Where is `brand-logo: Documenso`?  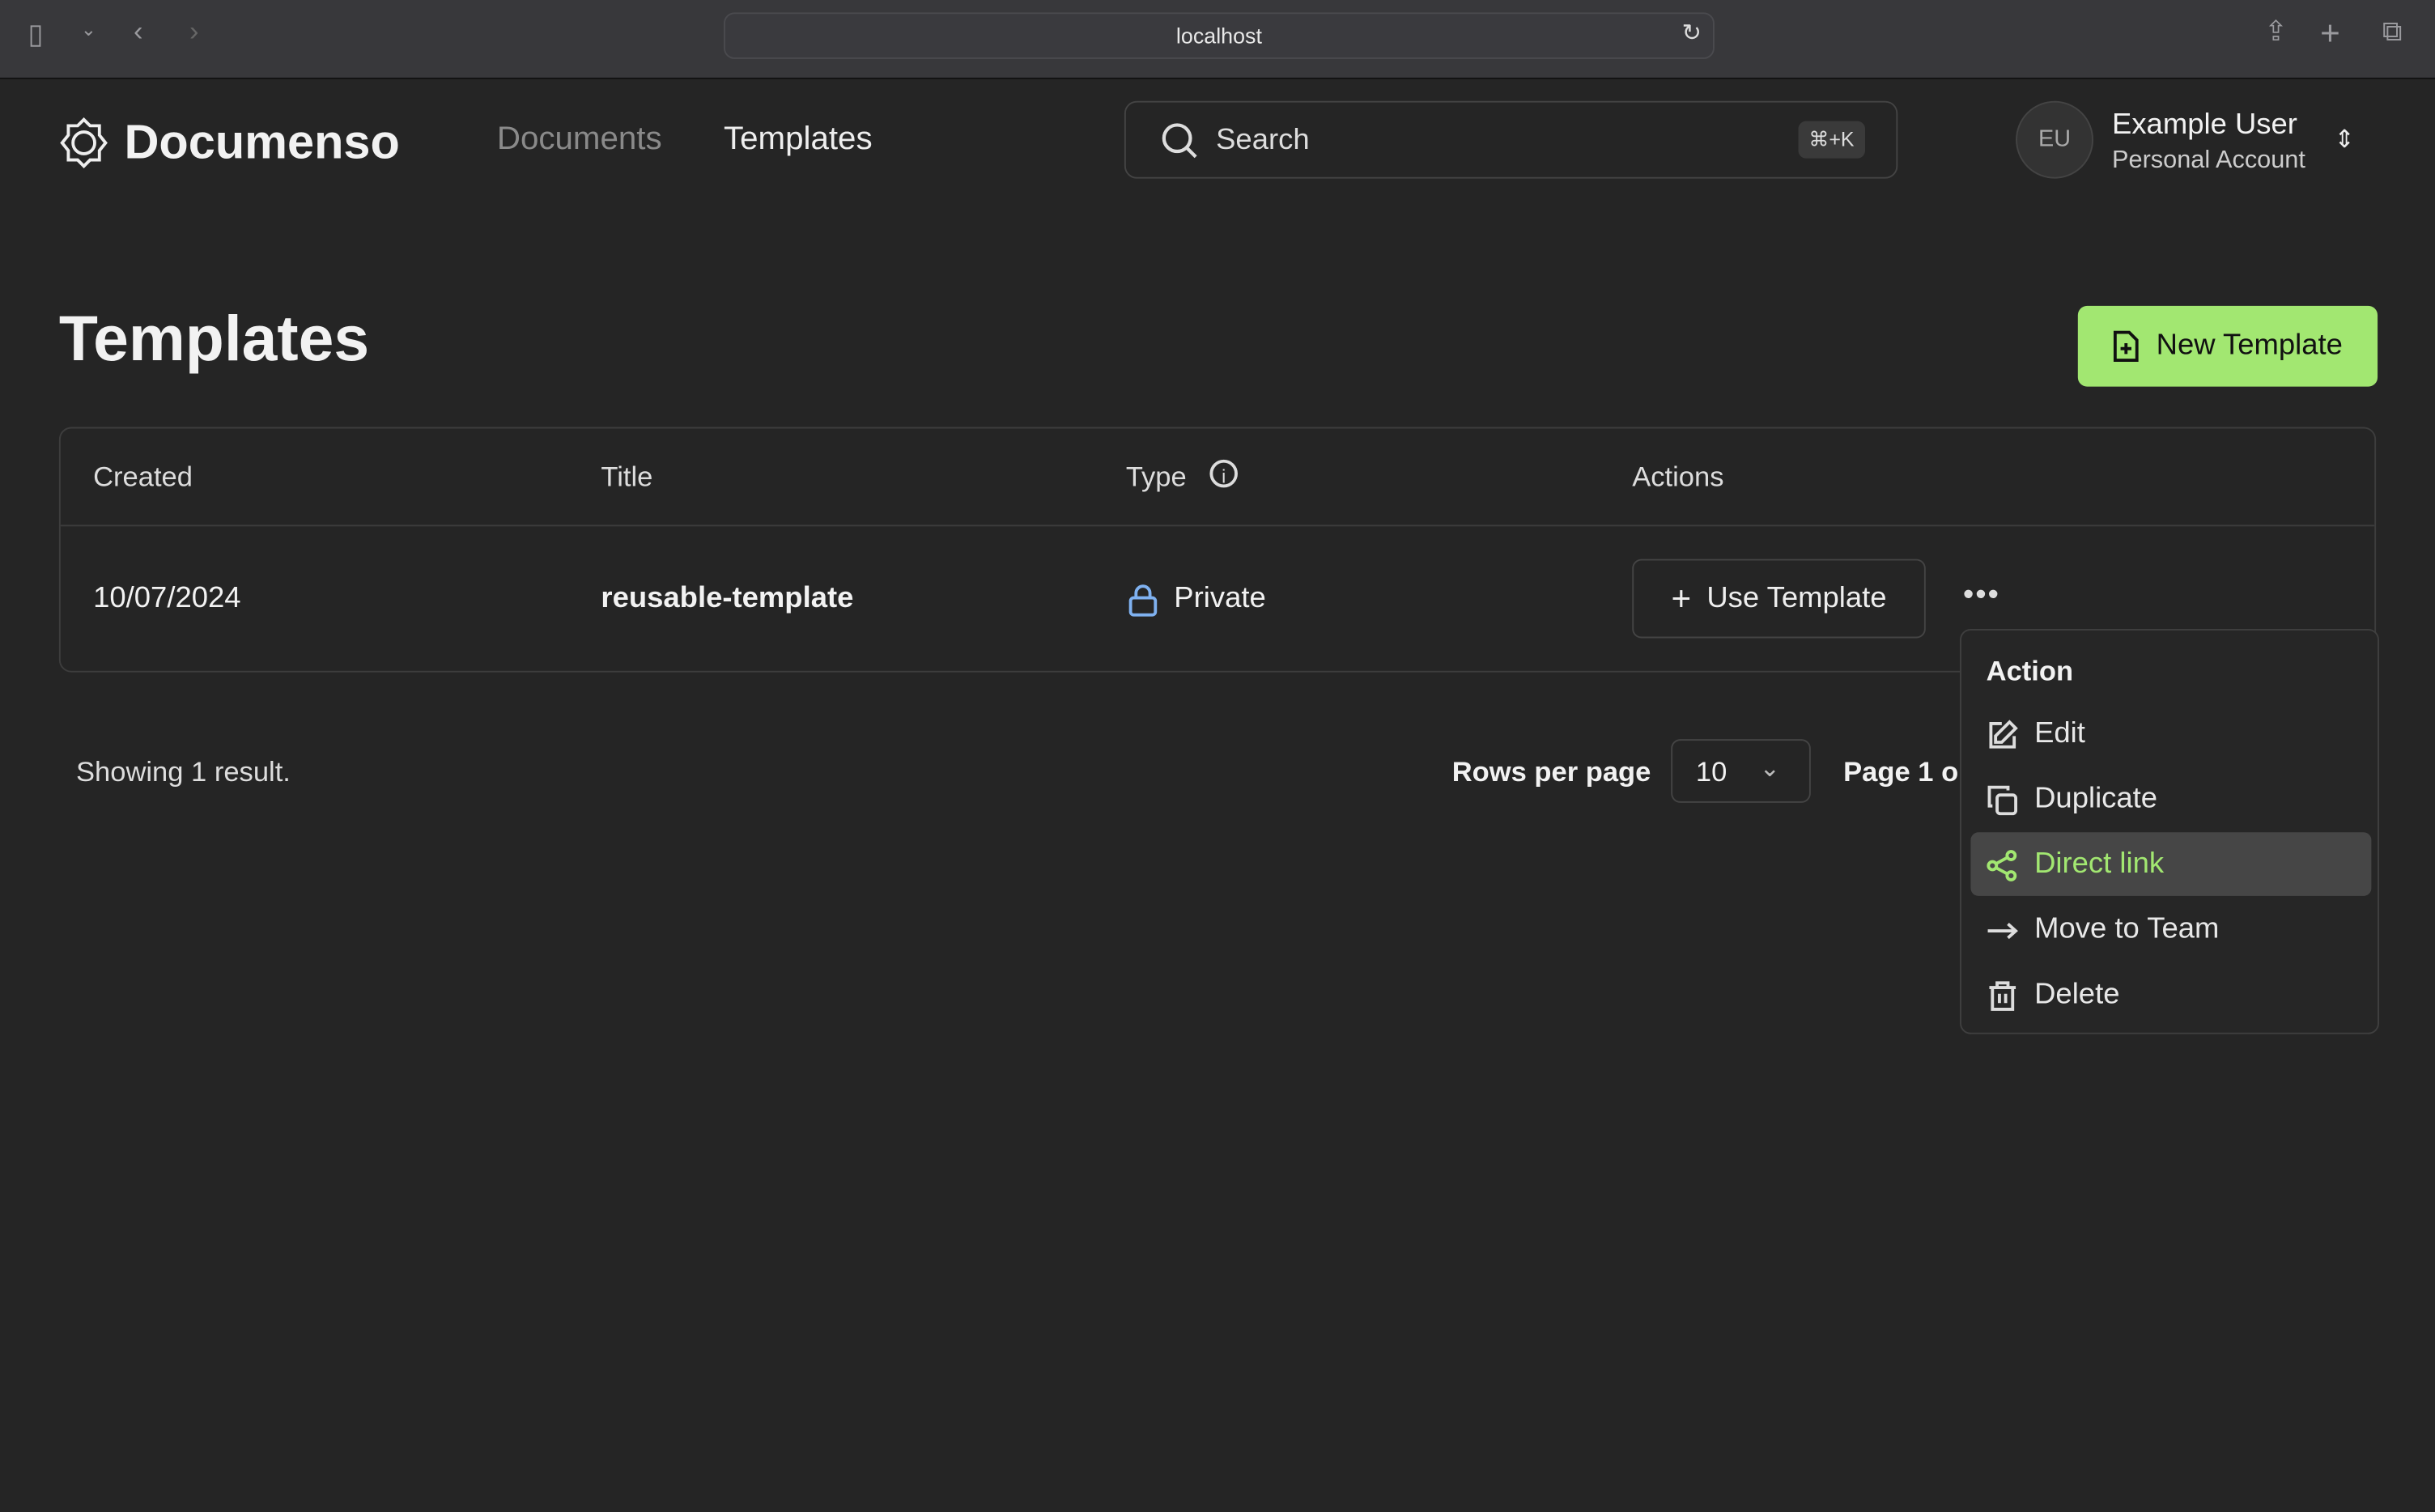
brand-logo: Documenso is located at coordinates (230, 143).